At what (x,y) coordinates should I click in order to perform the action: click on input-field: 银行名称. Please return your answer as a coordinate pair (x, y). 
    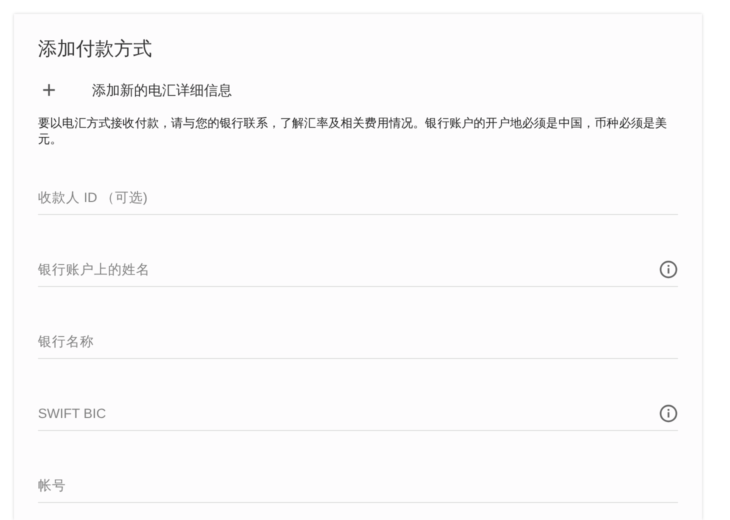
    Looking at the image, I should click on (358, 341).